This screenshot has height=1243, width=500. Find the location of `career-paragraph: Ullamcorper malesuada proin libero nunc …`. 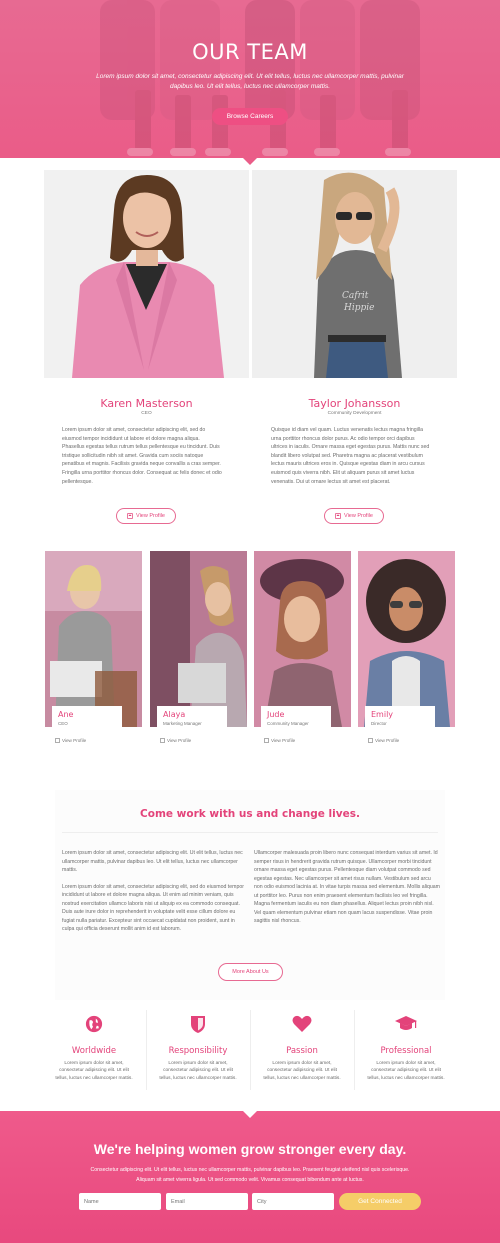

career-paragraph: Ullamcorper malesuada proin libero nunc … is located at coordinates (347, 887).